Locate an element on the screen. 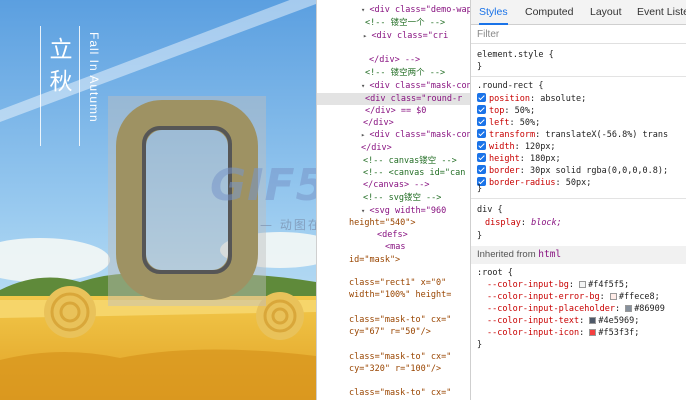  property-name: position is located at coordinates (509, 99).